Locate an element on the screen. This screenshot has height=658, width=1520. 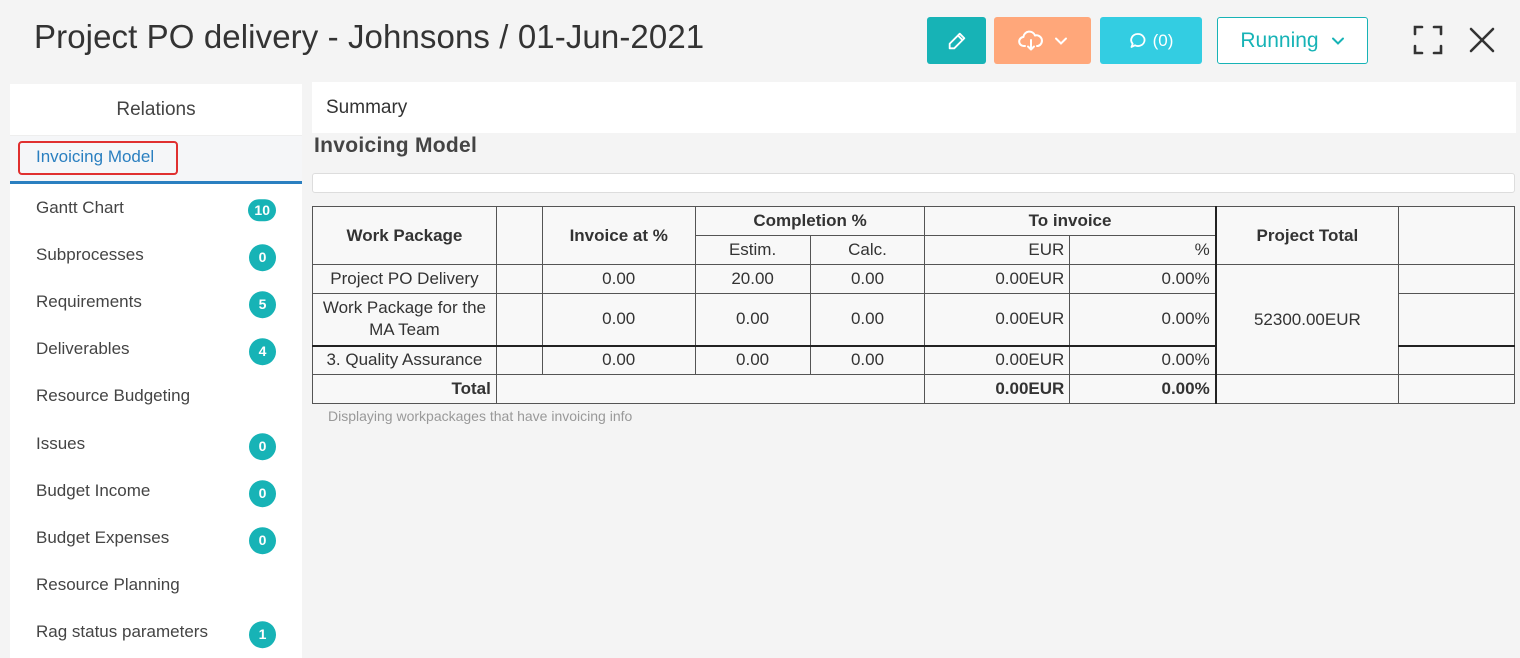
sidebar-item-budget-income: Budget Income 0 is located at coordinates (156, 490).